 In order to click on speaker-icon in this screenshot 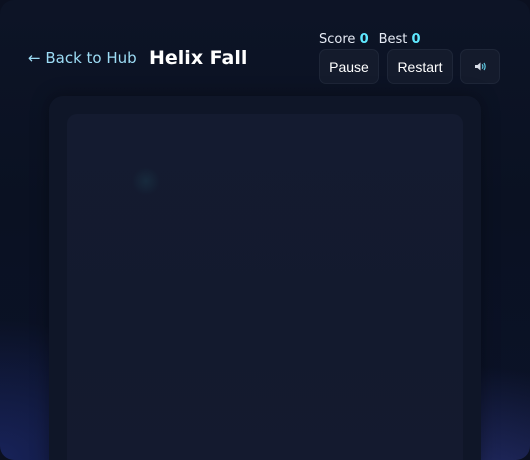, I will do `click(480, 66)`.